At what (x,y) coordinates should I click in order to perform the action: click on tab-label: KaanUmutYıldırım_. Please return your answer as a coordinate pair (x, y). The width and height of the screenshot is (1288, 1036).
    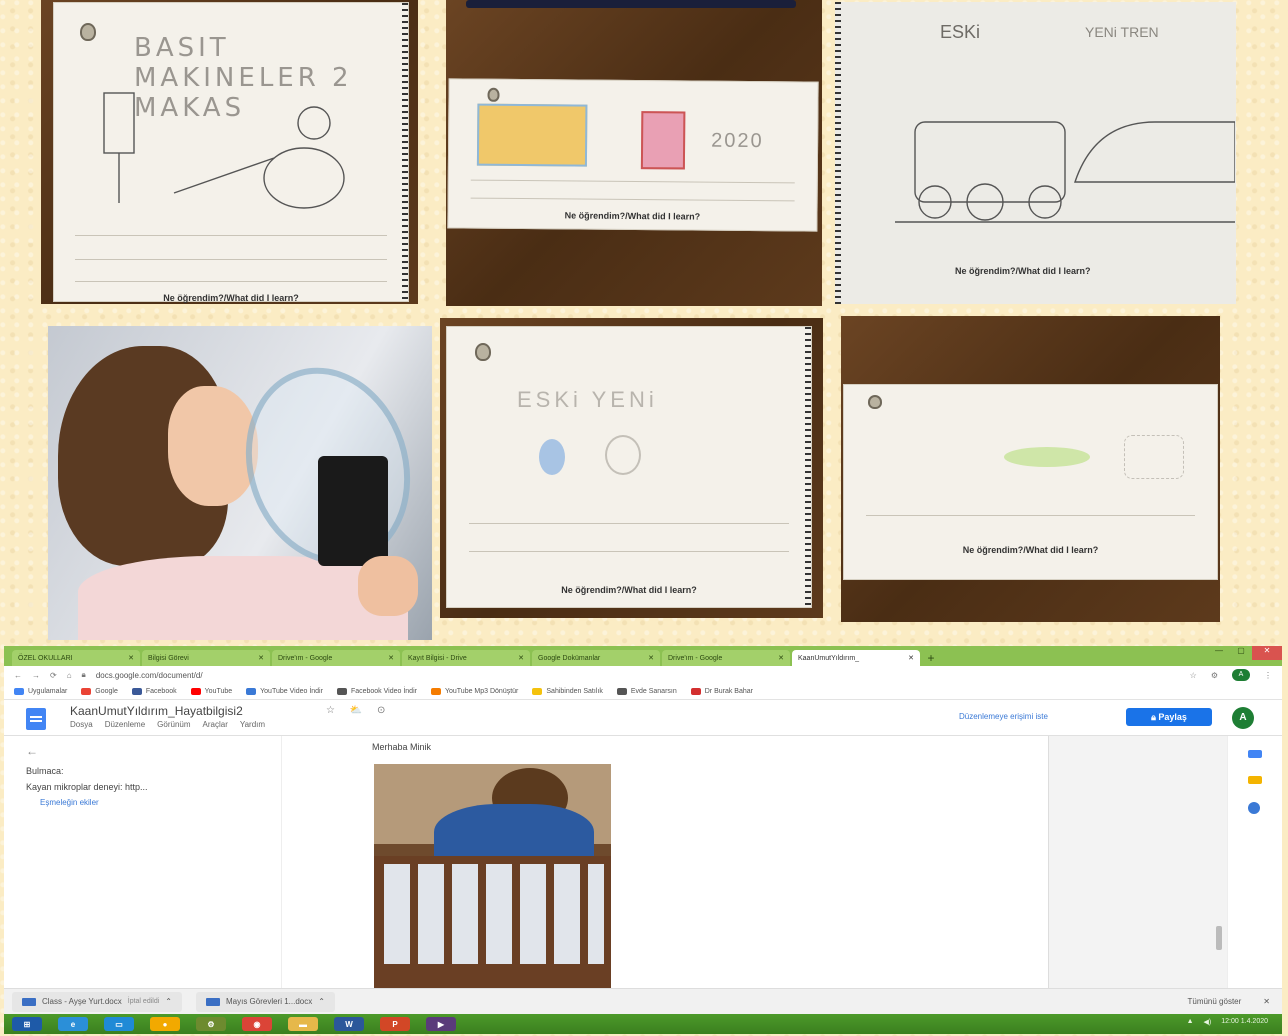
    Looking at the image, I should click on (829, 658).